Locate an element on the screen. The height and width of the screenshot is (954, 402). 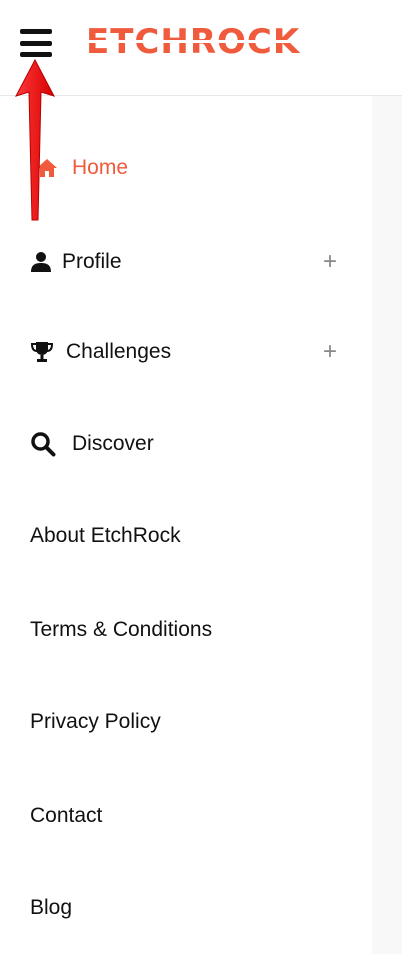
menu-item-privacy: Privacy Policy is located at coordinates (185, 722).